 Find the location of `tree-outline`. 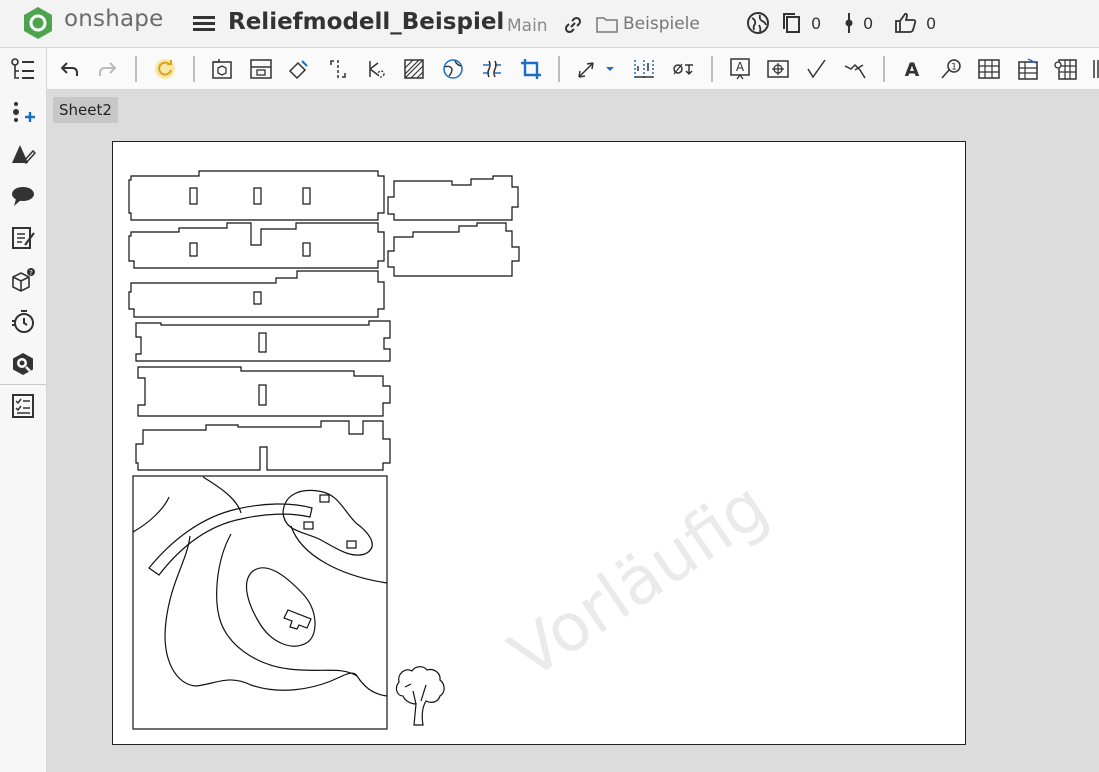

tree-outline is located at coordinates (420, 696).